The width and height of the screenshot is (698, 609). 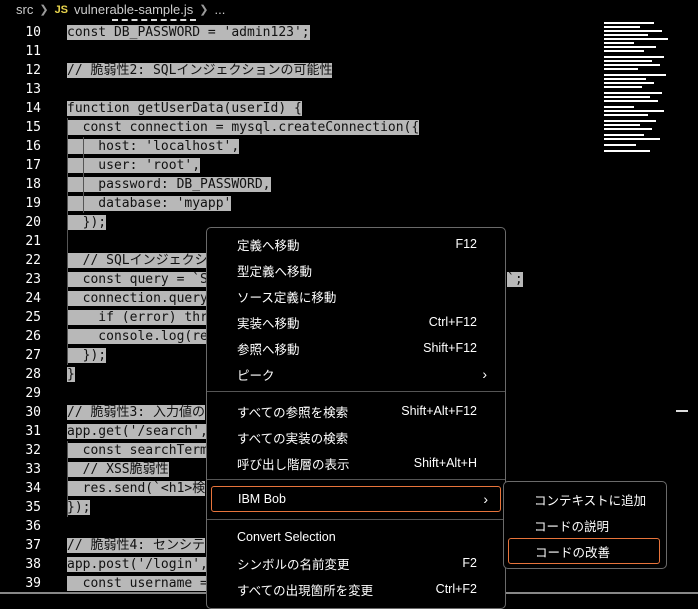 What do you see at coordinates (355, 374) in the screenshot?
I see `menu-item-peek: ピーク ›` at bounding box center [355, 374].